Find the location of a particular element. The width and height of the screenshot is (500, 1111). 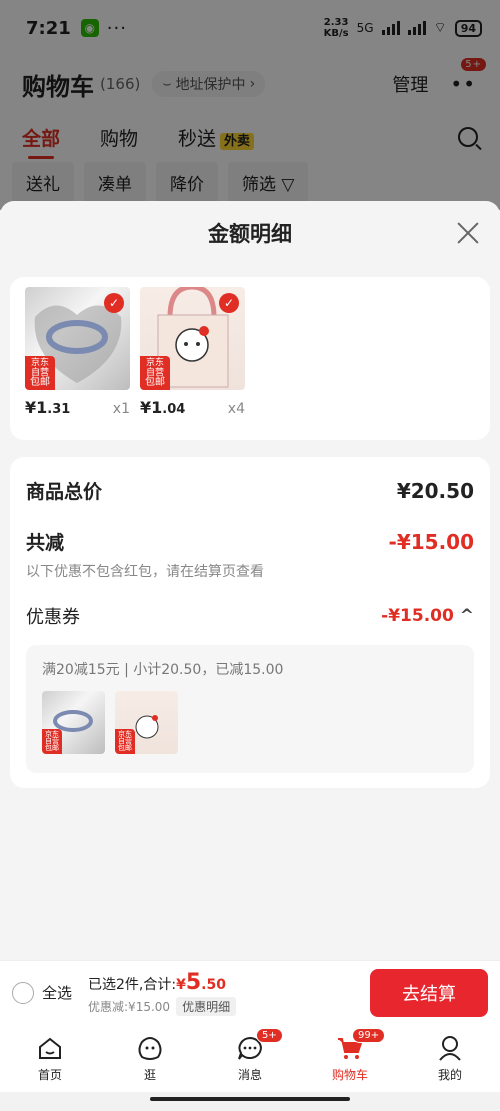

total-label: 商品总价 is located at coordinates (64, 492).